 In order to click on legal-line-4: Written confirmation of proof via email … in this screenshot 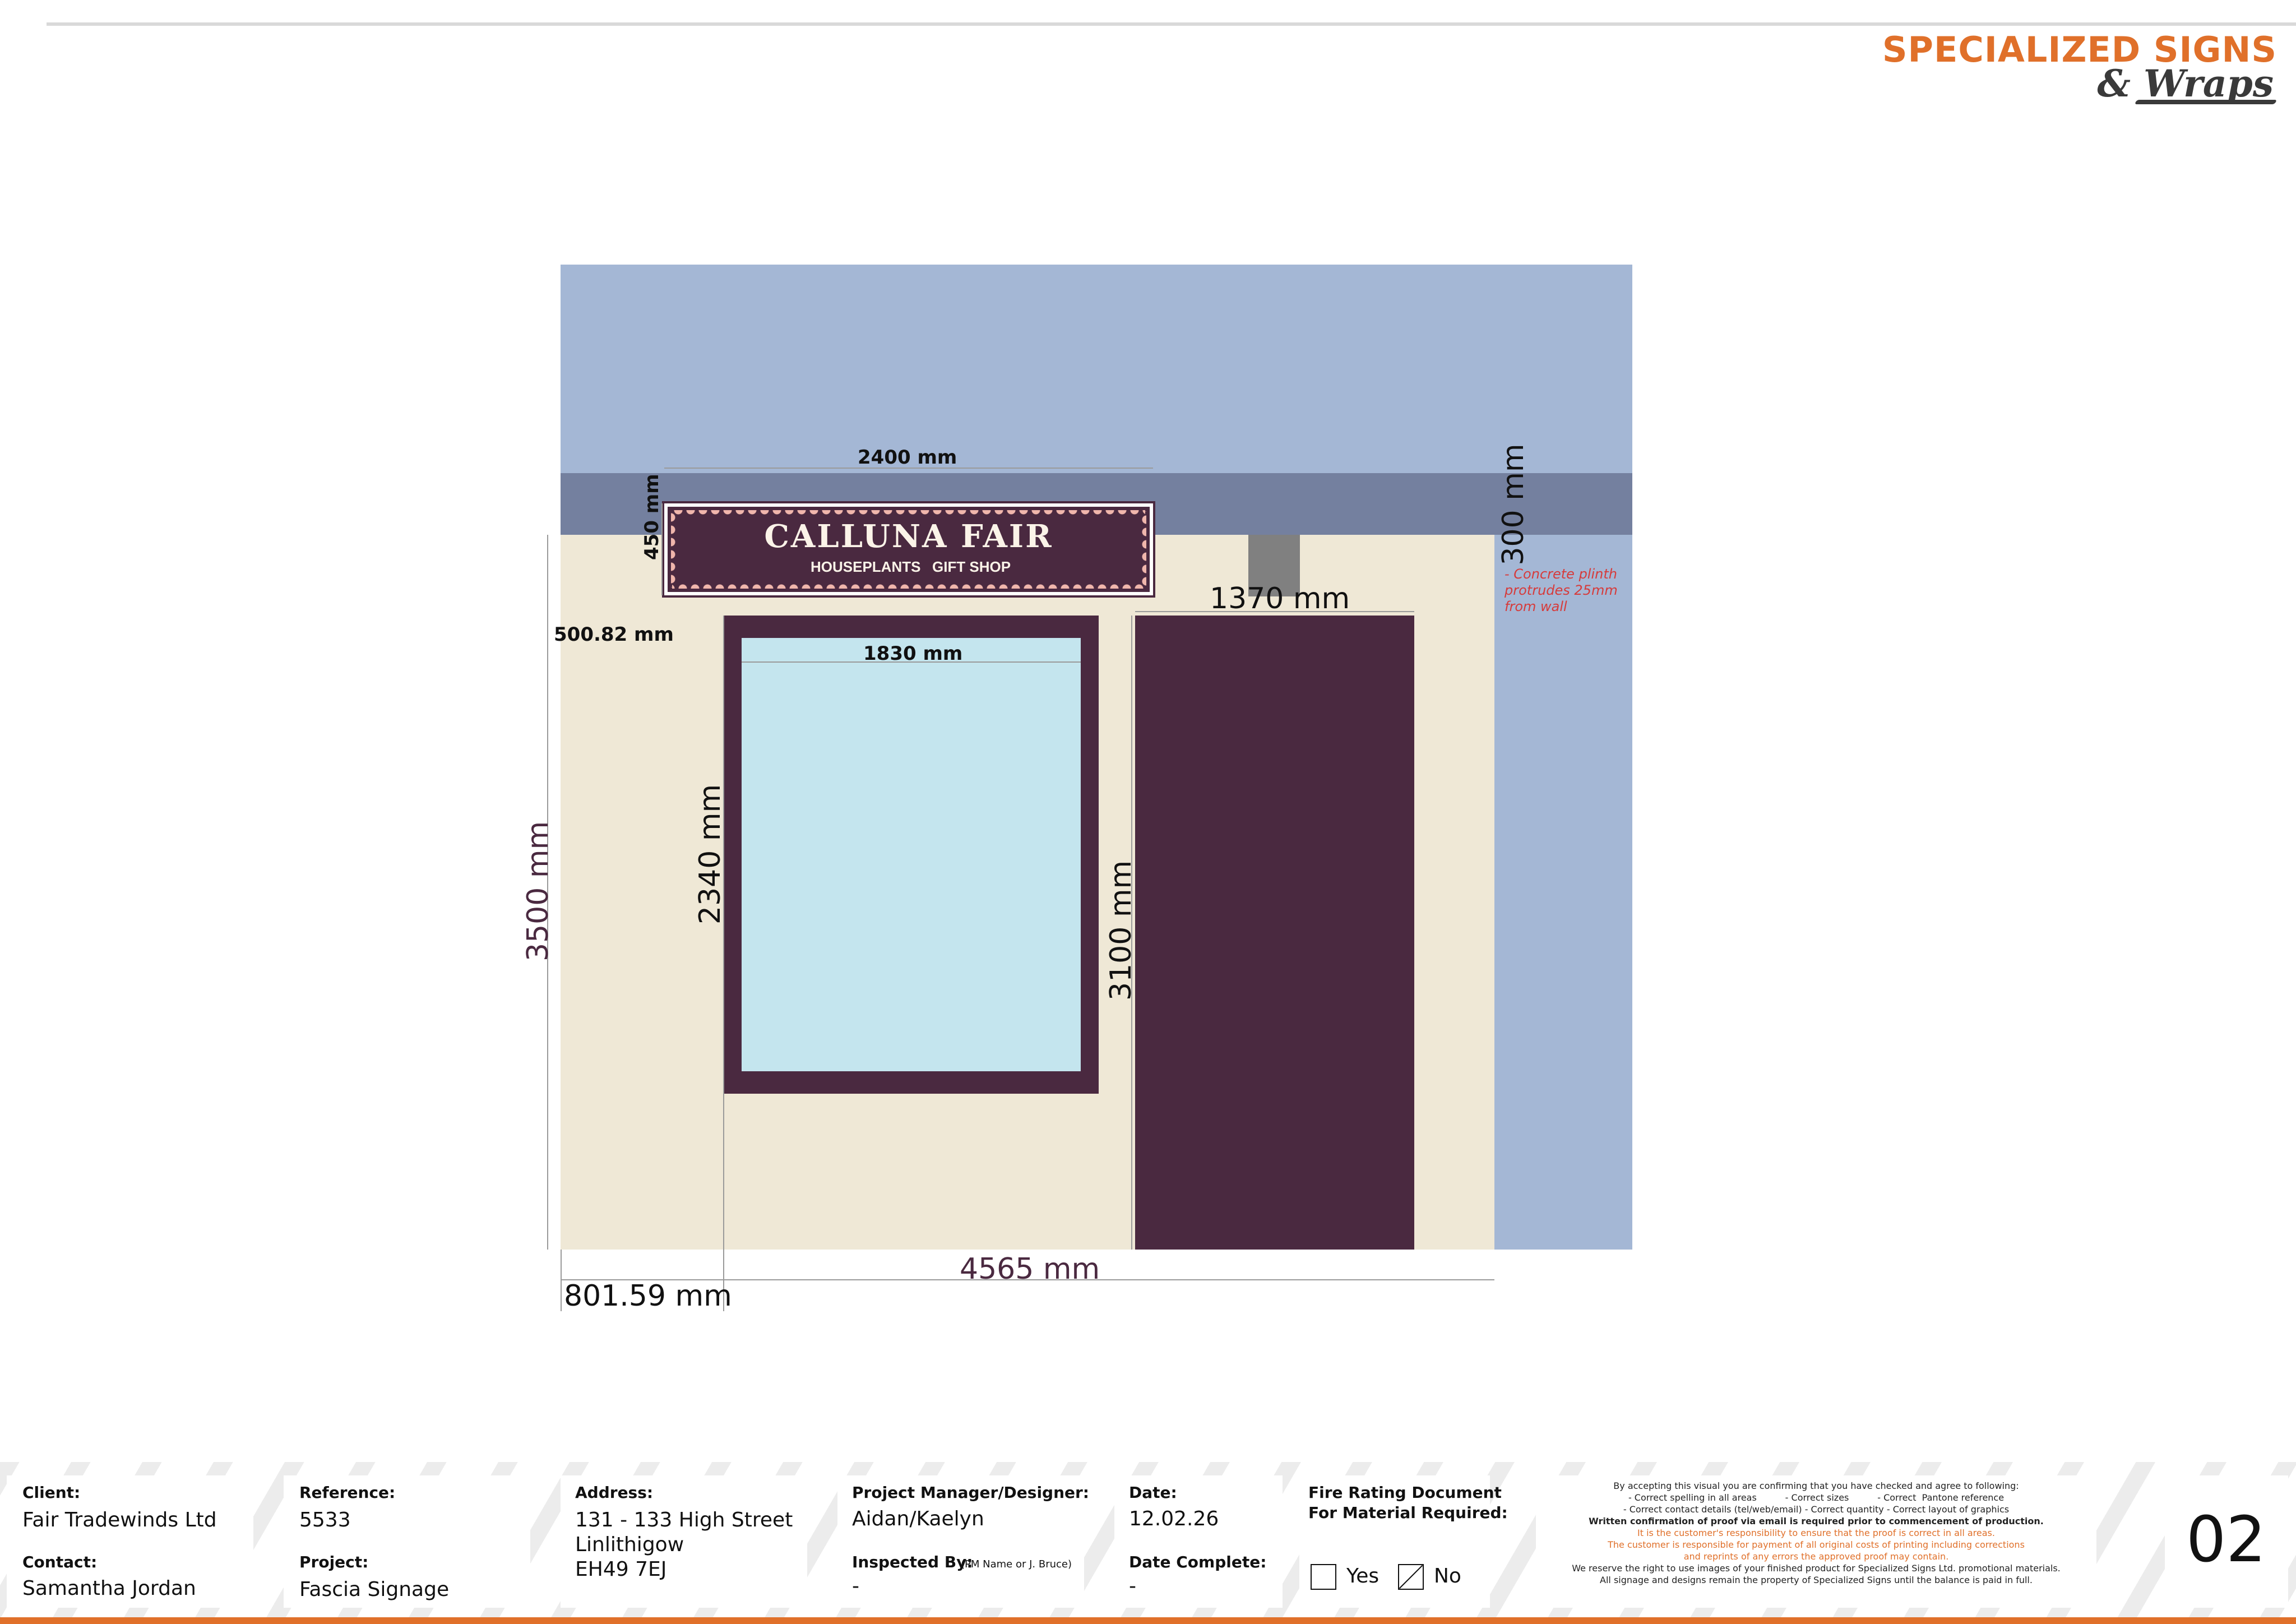, I will do `click(1816, 1521)`.